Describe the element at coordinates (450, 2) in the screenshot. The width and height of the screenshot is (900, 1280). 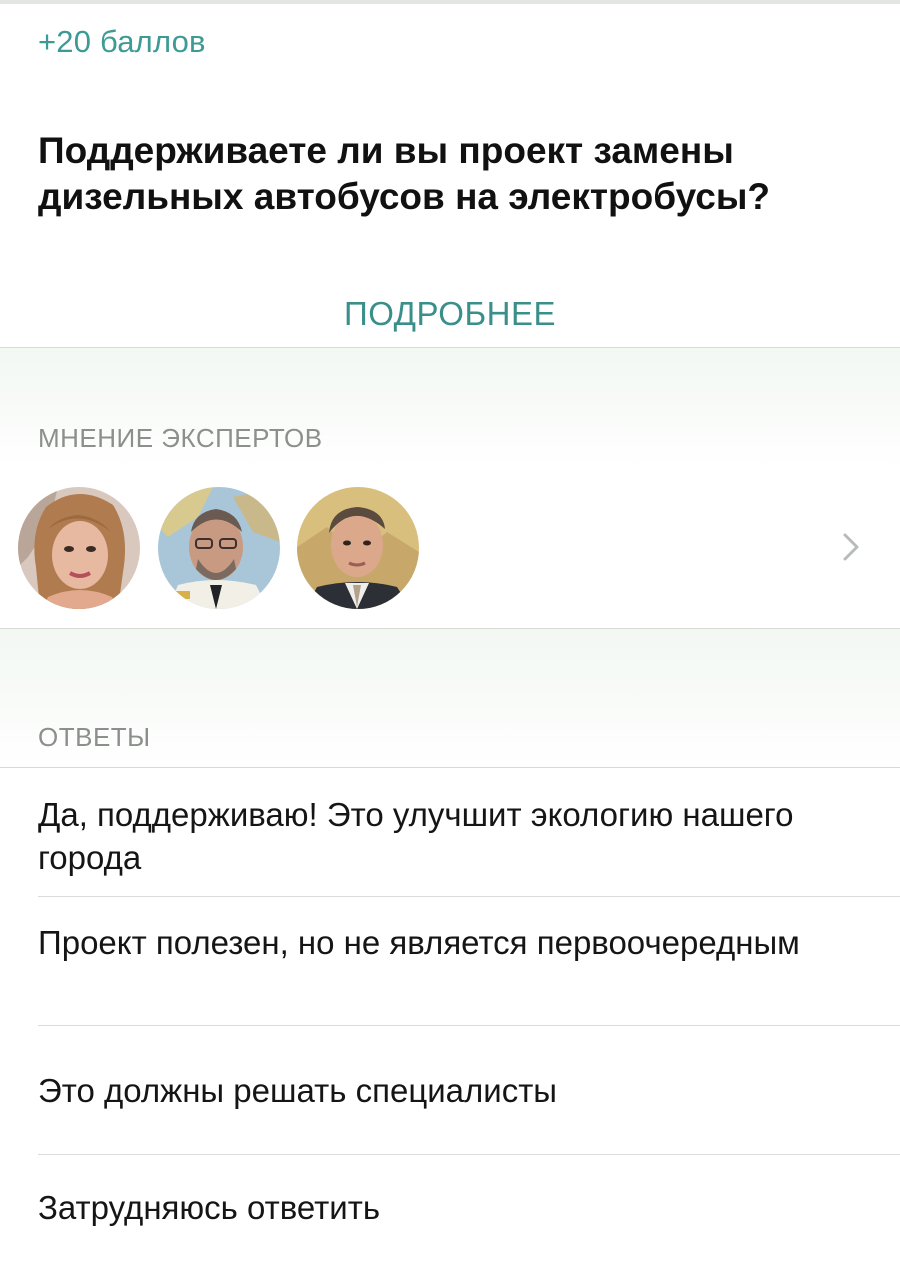
I see `top-divider` at that location.